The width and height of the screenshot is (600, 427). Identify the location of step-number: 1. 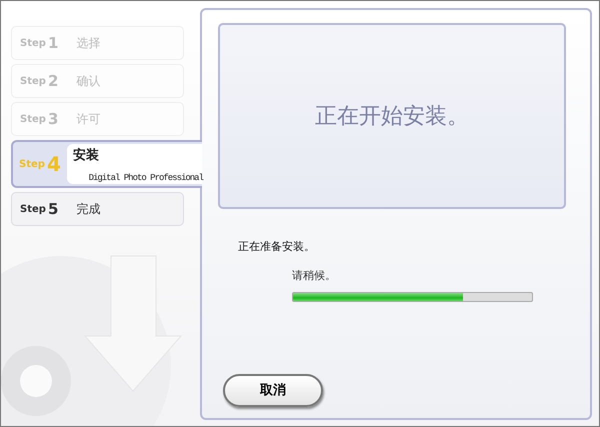
(53, 43).